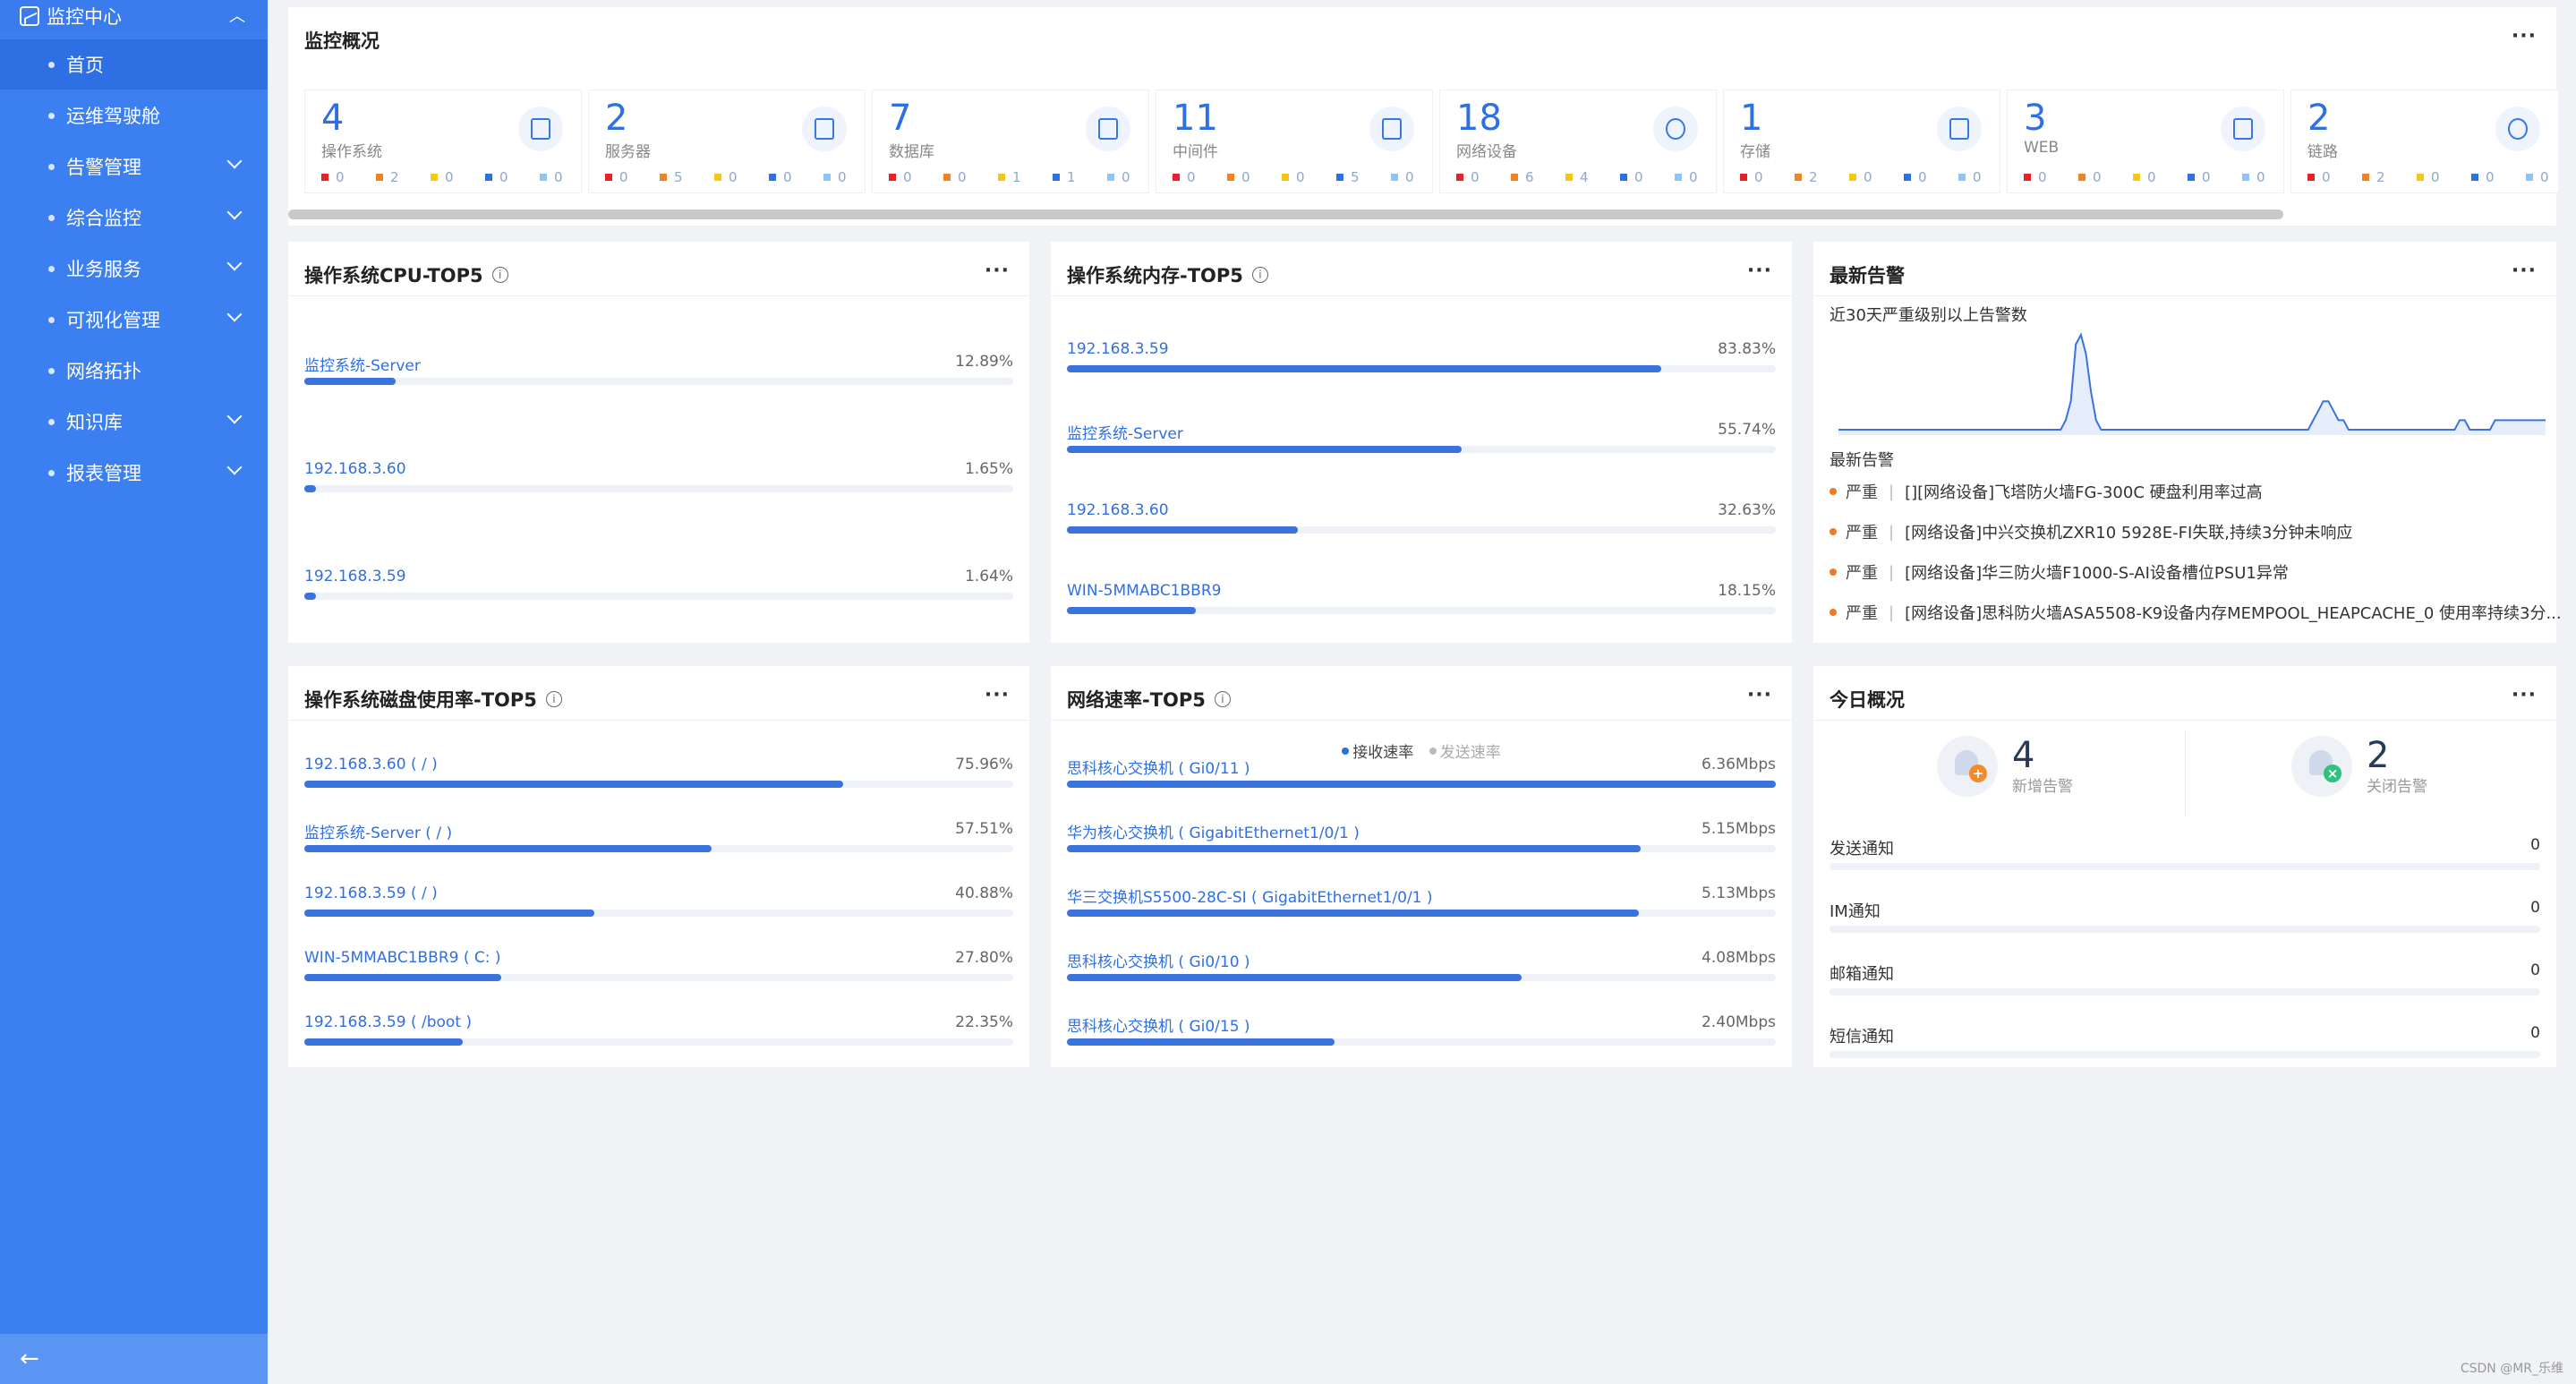 This screenshot has width=2576, height=1384. I want to click on divider, so click(658, 720).